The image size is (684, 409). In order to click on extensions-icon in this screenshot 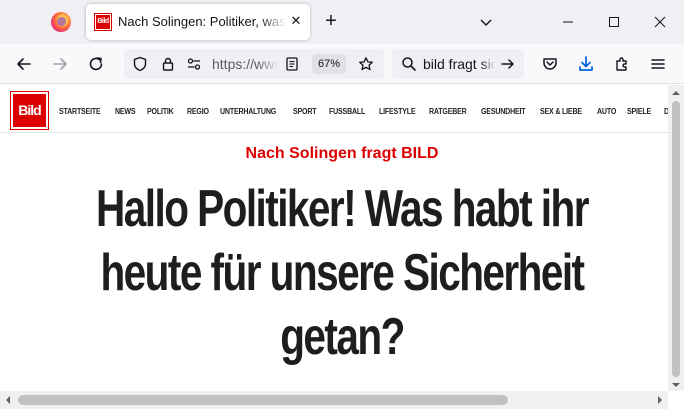, I will do `click(622, 64)`.